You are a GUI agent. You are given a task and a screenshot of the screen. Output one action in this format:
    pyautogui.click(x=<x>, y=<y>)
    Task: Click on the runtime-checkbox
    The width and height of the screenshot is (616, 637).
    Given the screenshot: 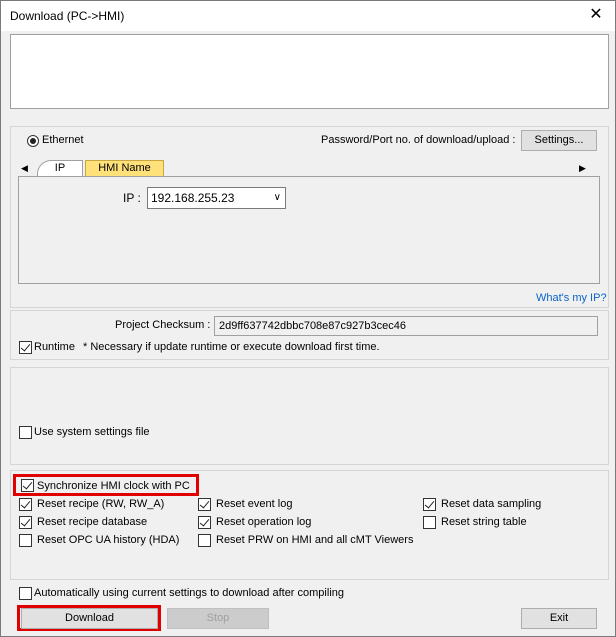 What is the action you would take?
    pyautogui.click(x=25, y=347)
    